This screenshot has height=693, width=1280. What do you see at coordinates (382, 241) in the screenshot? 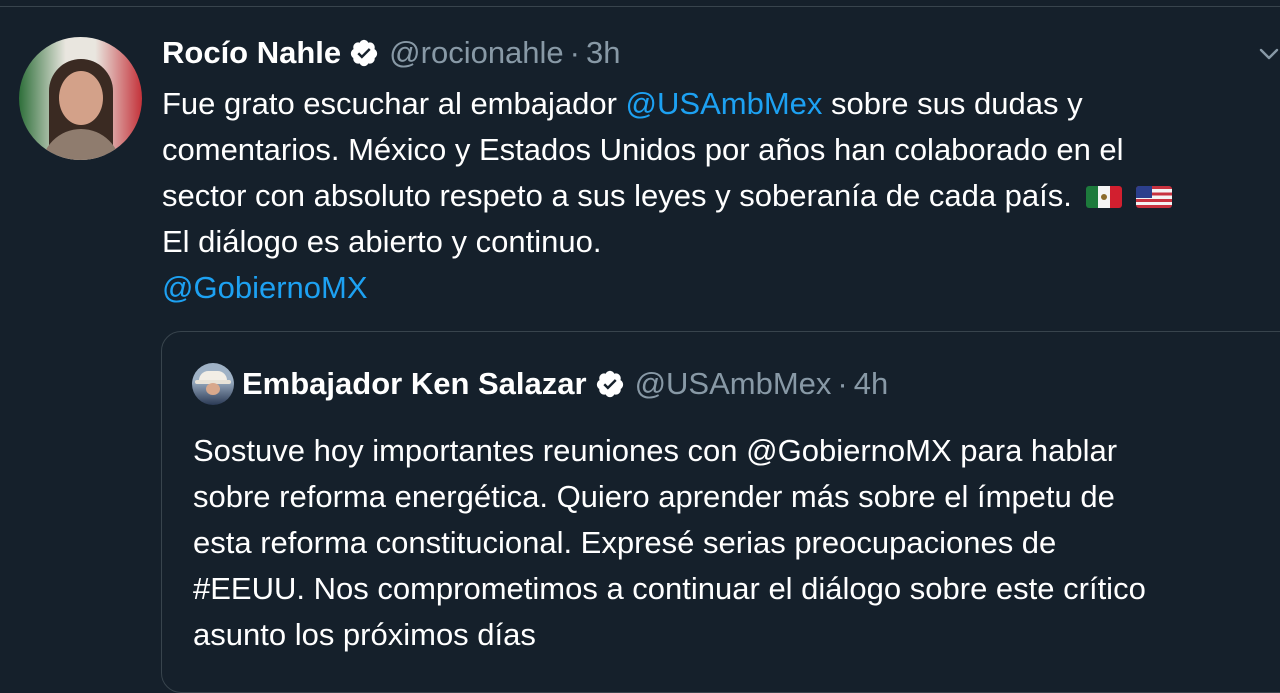
I see `tweet-text-line: El diálogo es abierto y continuo.` at bounding box center [382, 241].